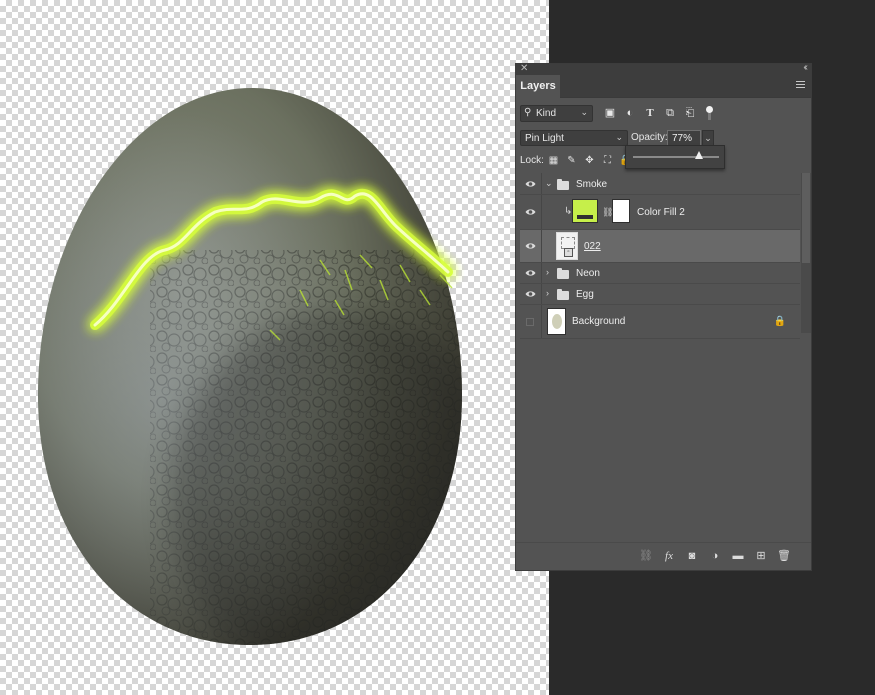 This screenshot has height=695, width=875. Describe the element at coordinates (710, 113) in the screenshot. I see `filter-toggle` at that location.